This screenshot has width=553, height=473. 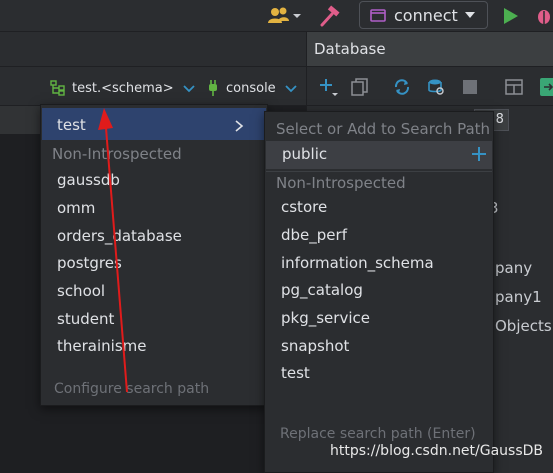 What do you see at coordinates (89, 263) in the screenshot?
I see `schema-item: postgres` at bounding box center [89, 263].